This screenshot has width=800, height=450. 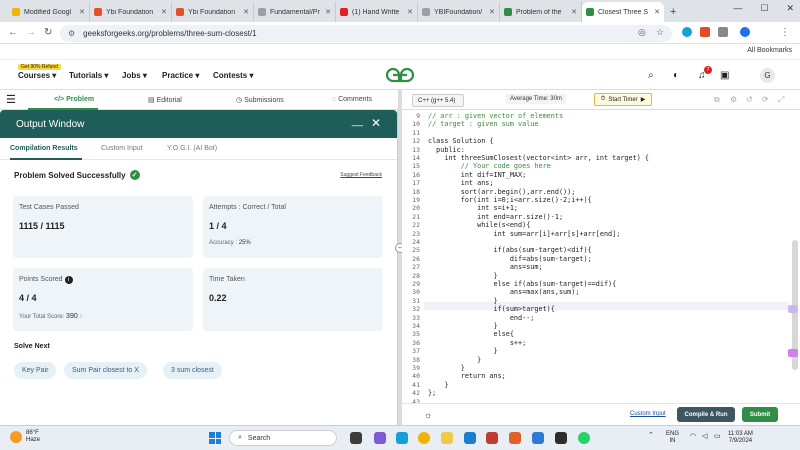 What do you see at coordinates (25, 437) in the screenshot?
I see `weather-widget: 86°F Haze` at bounding box center [25, 437].